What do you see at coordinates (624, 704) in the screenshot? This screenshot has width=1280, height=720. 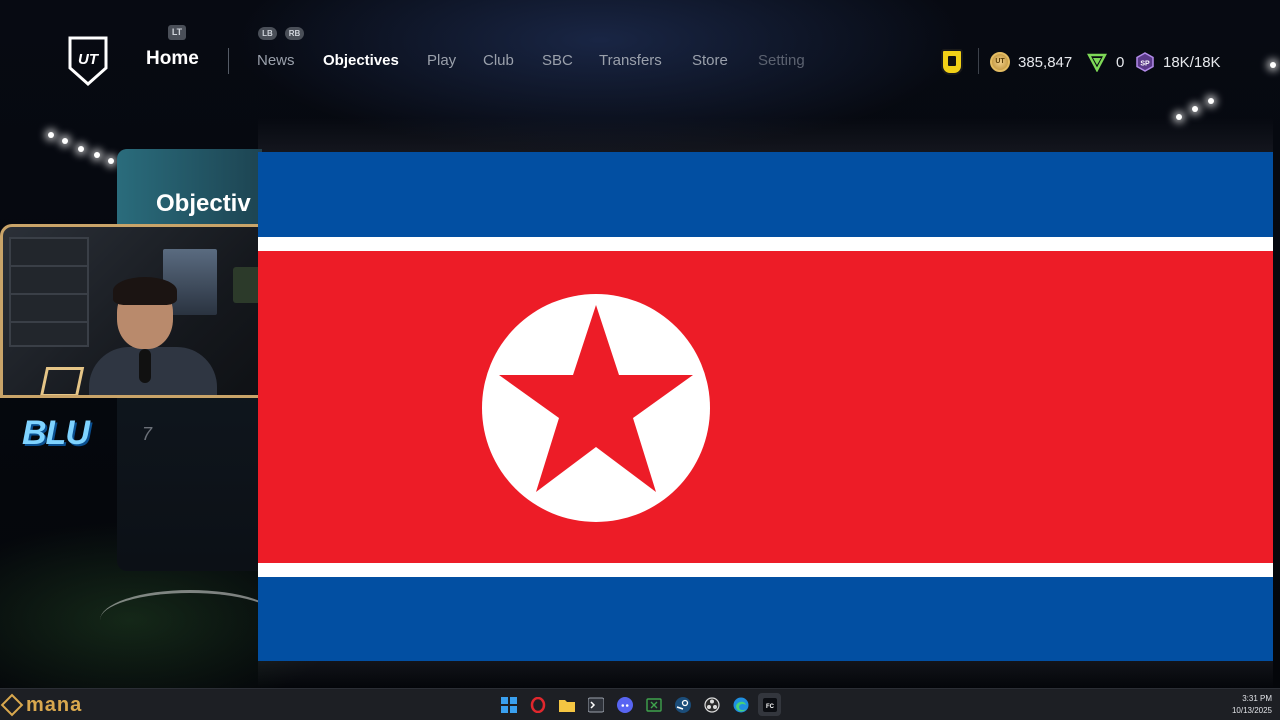 I see `discord-icon` at bounding box center [624, 704].